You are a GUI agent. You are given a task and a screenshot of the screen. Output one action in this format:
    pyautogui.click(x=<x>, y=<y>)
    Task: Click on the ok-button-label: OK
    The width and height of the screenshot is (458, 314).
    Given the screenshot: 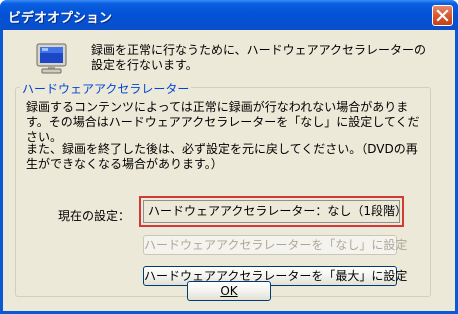 What is the action you would take?
    pyautogui.click(x=229, y=291)
    